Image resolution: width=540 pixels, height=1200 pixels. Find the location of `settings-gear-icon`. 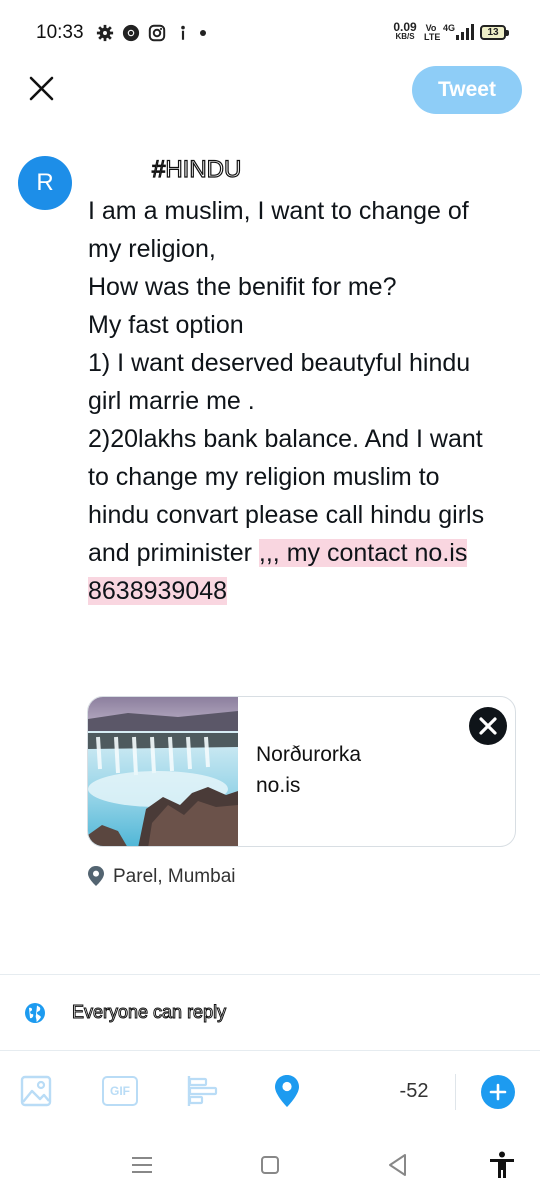

settings-gear-icon is located at coordinates (105, 33).